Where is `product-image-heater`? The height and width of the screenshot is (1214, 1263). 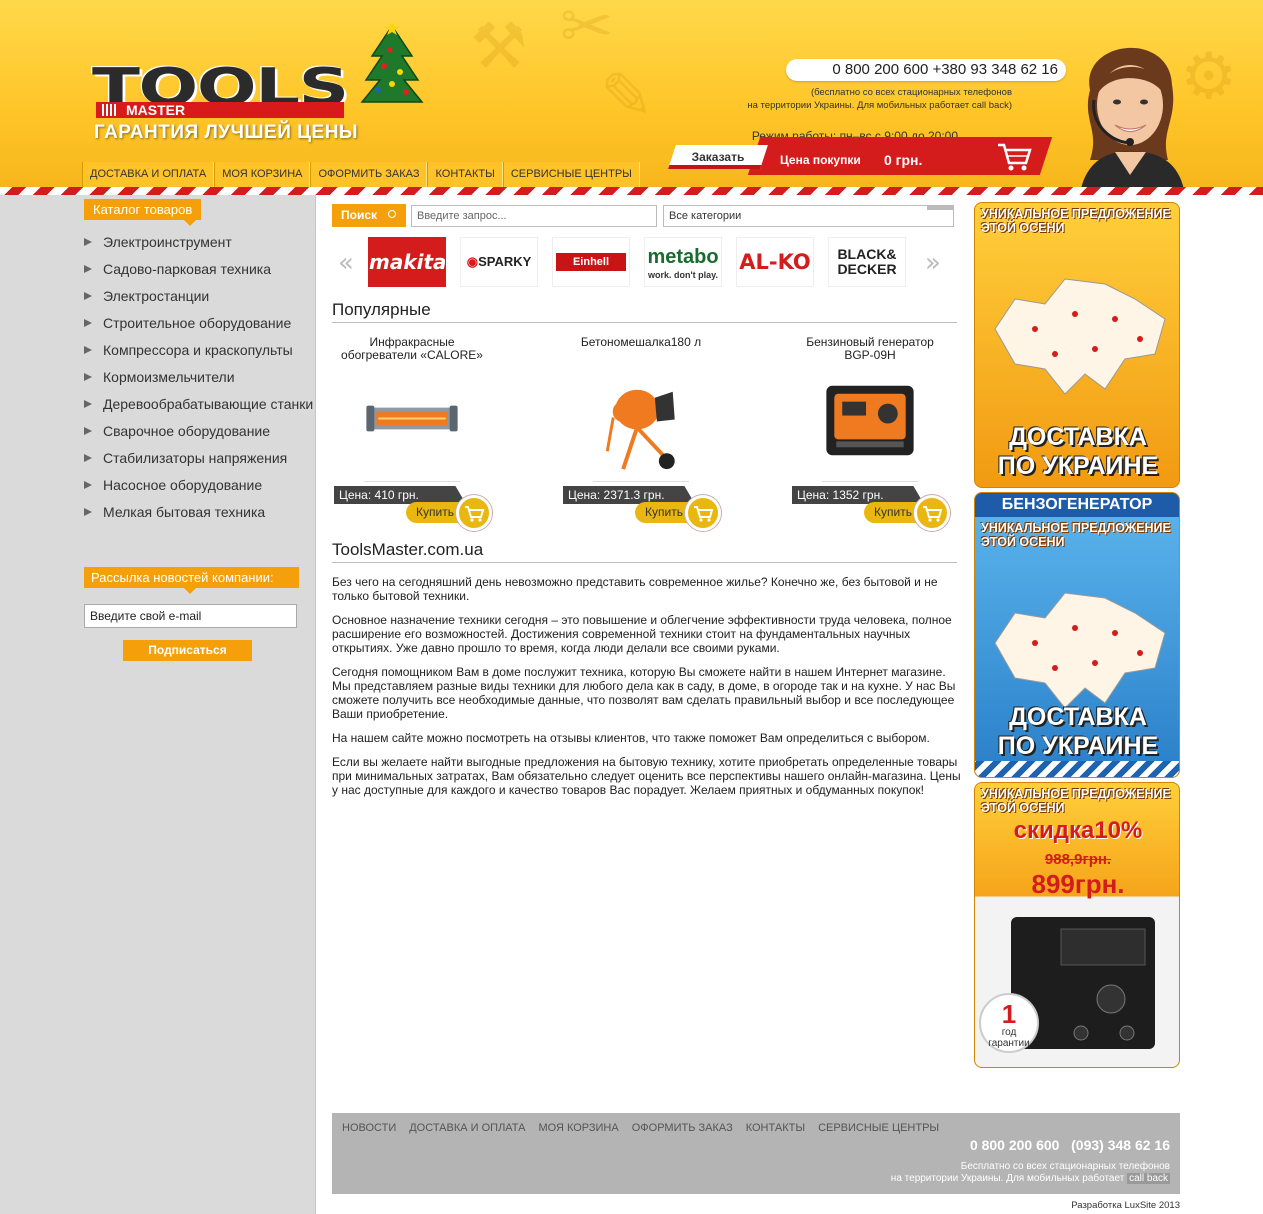 product-image-heater is located at coordinates (412, 422).